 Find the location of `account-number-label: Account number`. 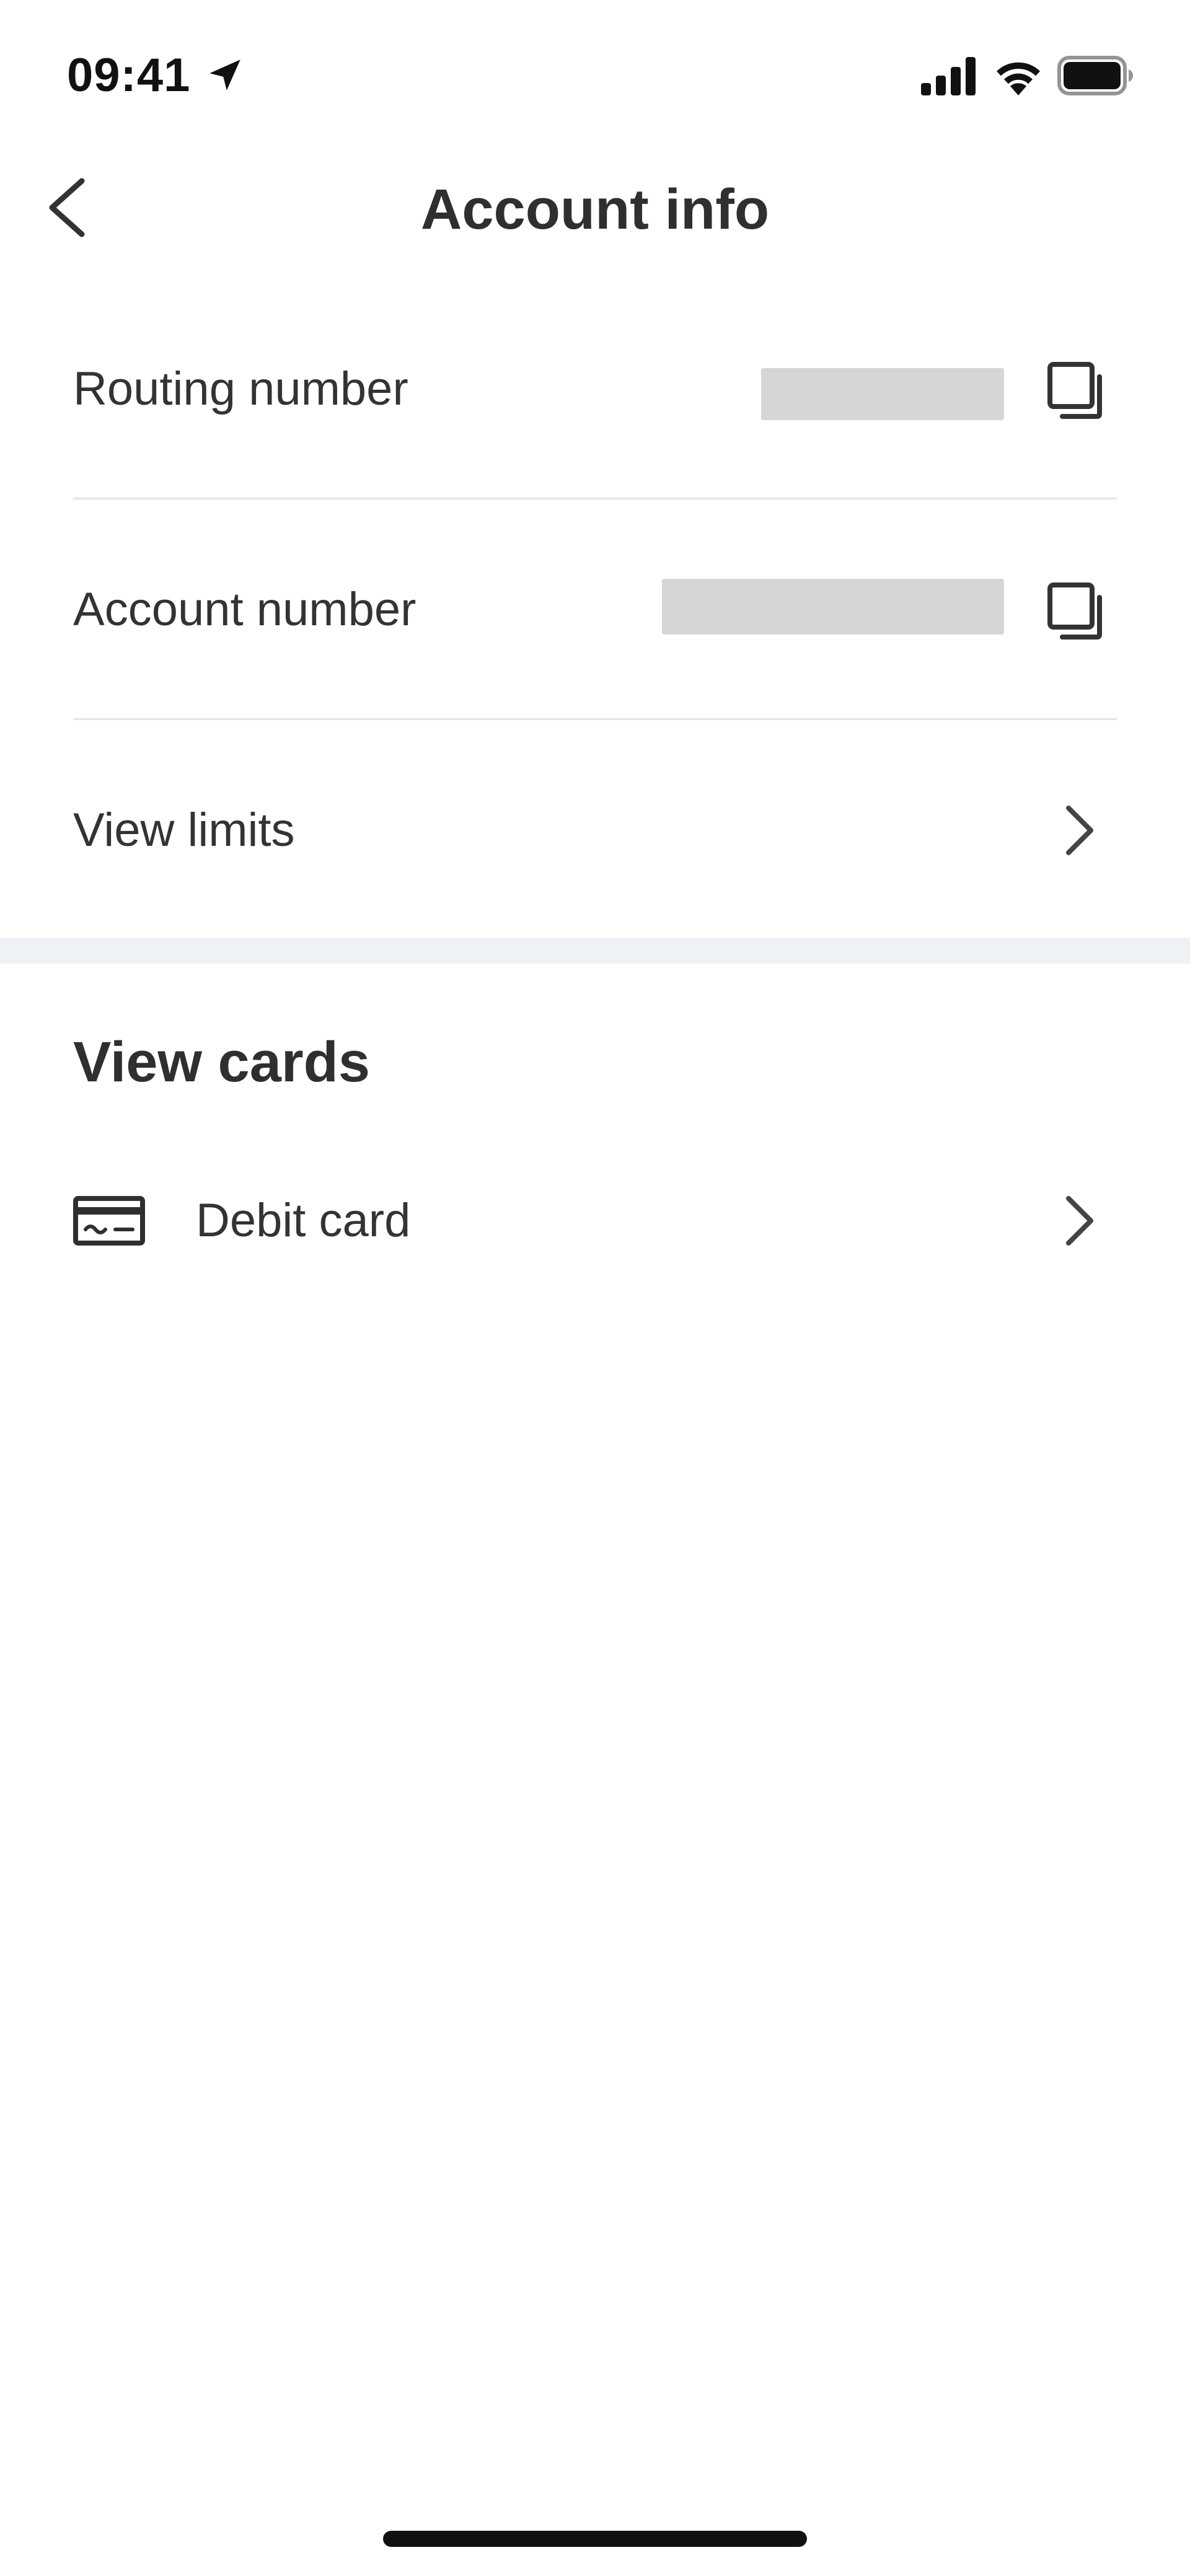

account-number-label: Account number is located at coordinates (244, 609).